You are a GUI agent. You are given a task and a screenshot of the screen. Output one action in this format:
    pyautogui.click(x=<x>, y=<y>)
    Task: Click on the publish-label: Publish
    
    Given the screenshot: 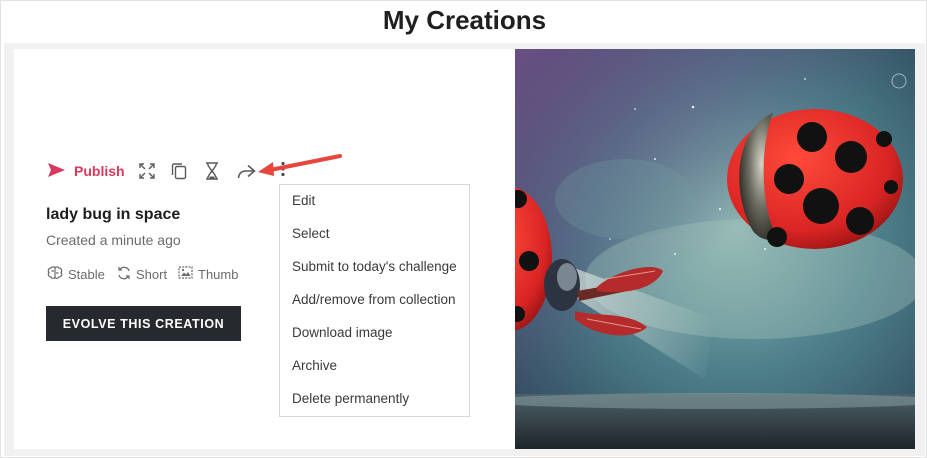 What is the action you would take?
    pyautogui.click(x=99, y=171)
    